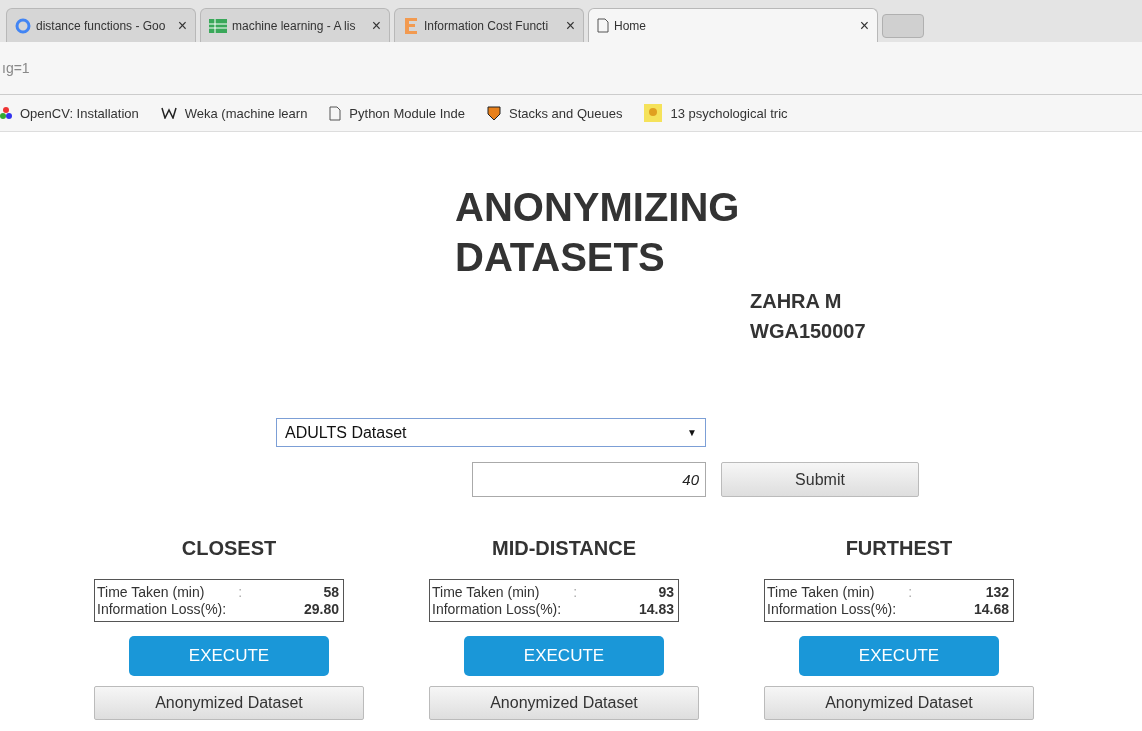 The image size is (1142, 731). What do you see at coordinates (903, 26) in the screenshot?
I see `new-tab-button` at bounding box center [903, 26].